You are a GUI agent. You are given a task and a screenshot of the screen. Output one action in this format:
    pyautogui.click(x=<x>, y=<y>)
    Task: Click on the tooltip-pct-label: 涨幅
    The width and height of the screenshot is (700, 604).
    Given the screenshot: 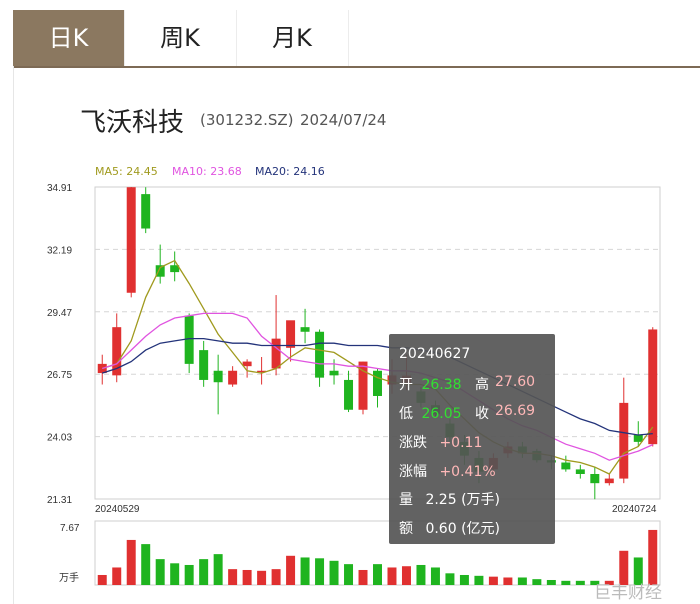 What is the action you would take?
    pyautogui.click(x=413, y=472)
    